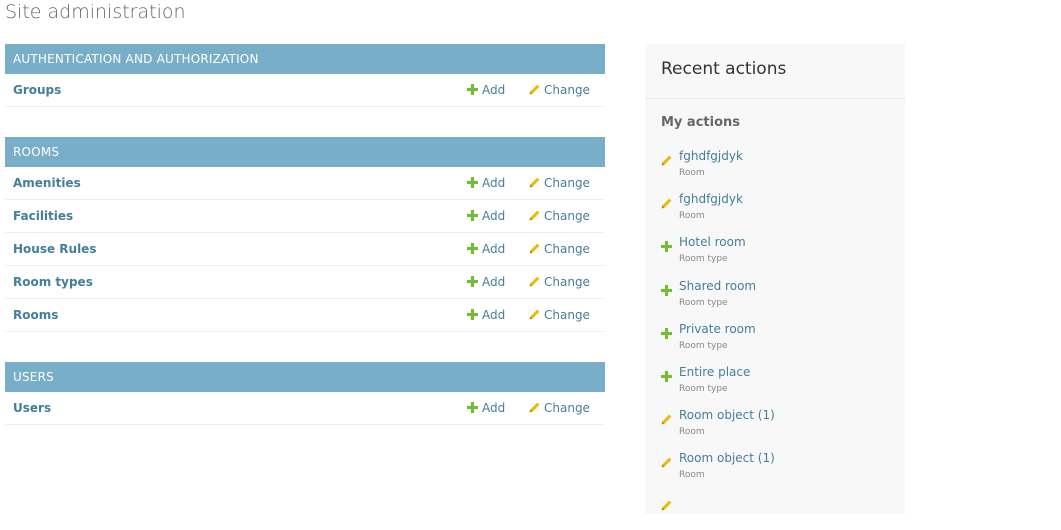 This screenshot has width=1061, height=530. What do you see at coordinates (305, 59) in the screenshot?
I see `module-header: AUTHENTICATION AND AUTHORIZATION` at bounding box center [305, 59].